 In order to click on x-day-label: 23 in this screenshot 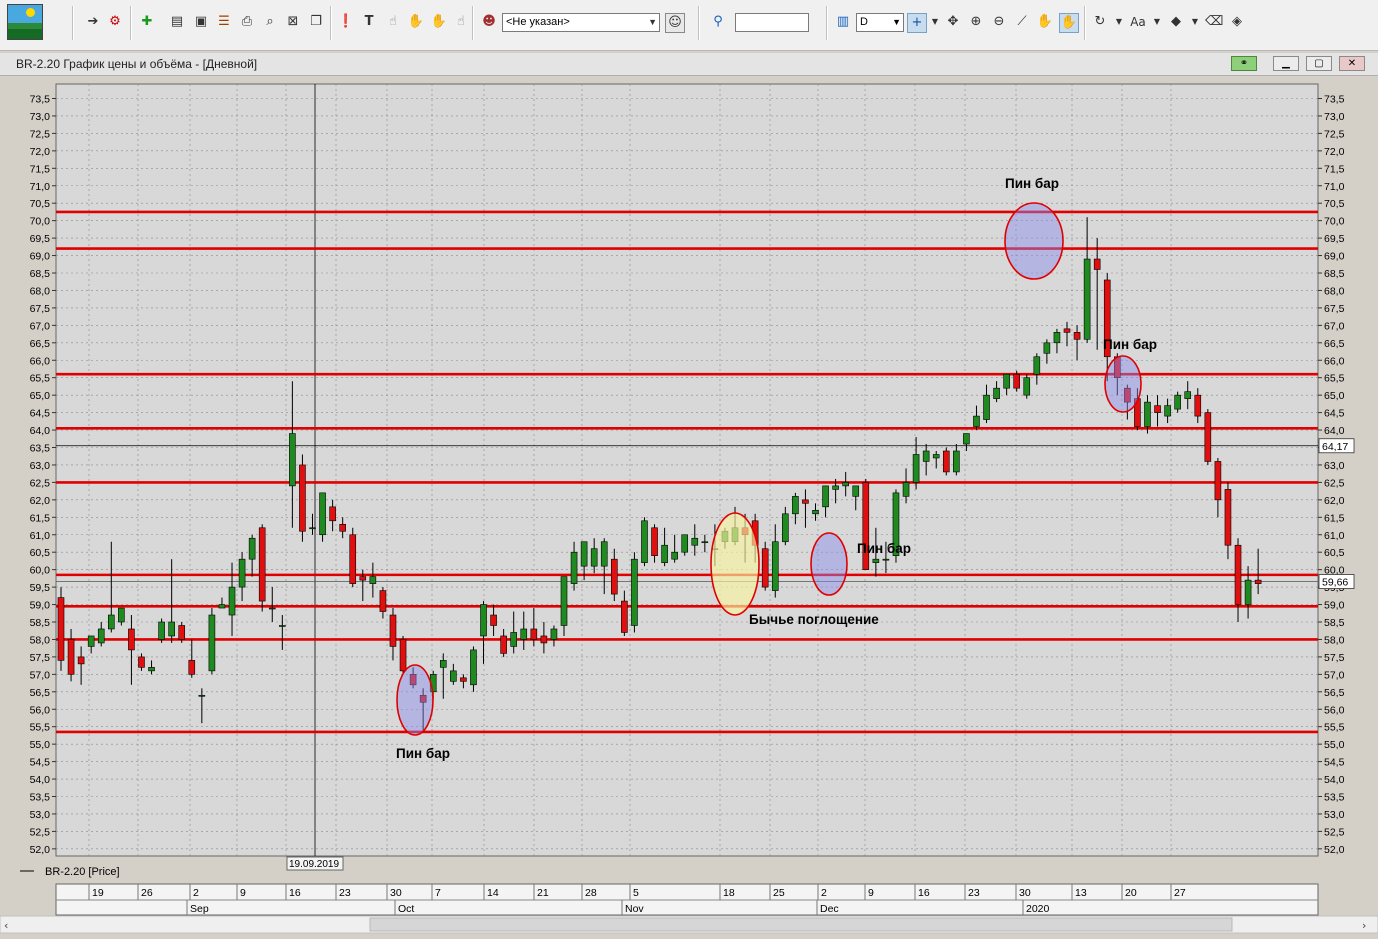, I will do `click(974, 893)`.